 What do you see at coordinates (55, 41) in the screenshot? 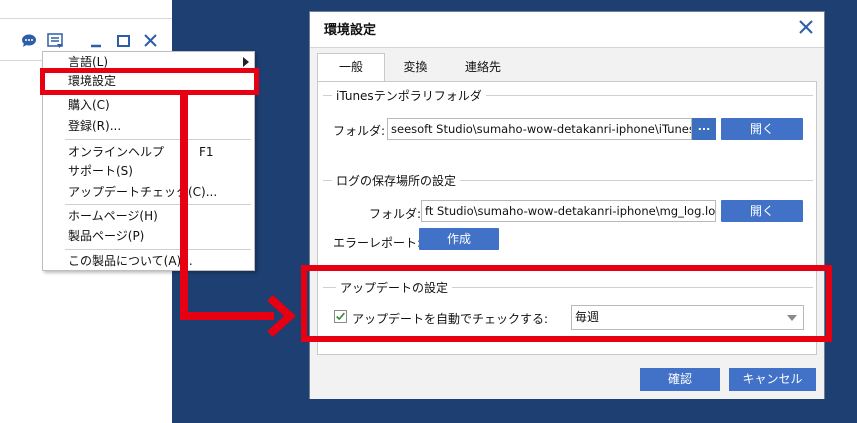
I see `menu-icon` at bounding box center [55, 41].